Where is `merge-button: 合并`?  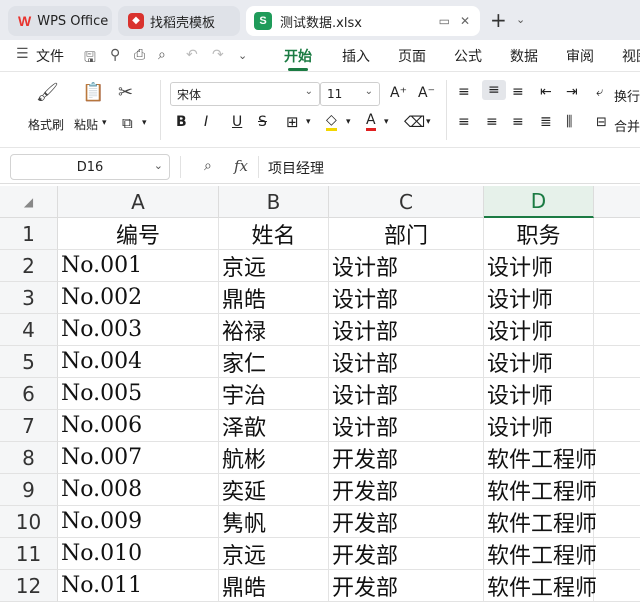
merge-button: 合并 is located at coordinates (627, 125).